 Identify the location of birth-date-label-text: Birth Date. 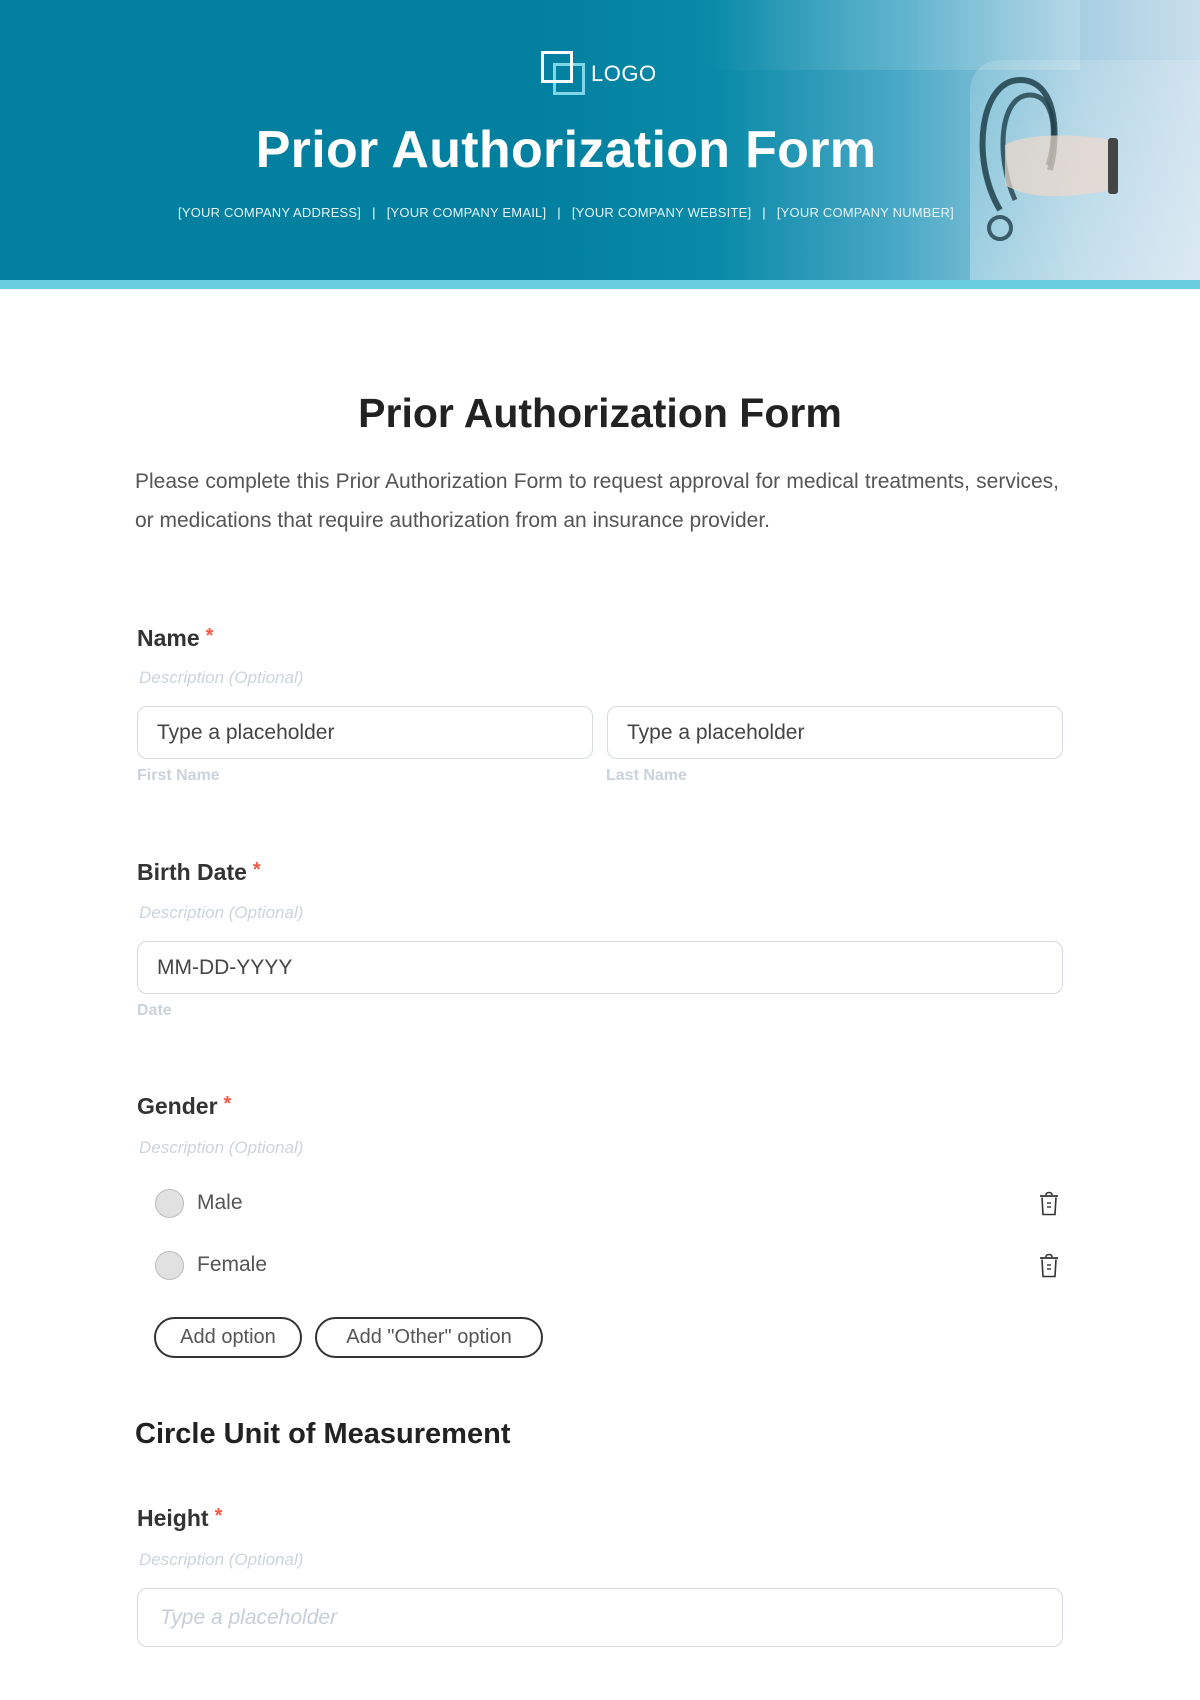
(192, 872).